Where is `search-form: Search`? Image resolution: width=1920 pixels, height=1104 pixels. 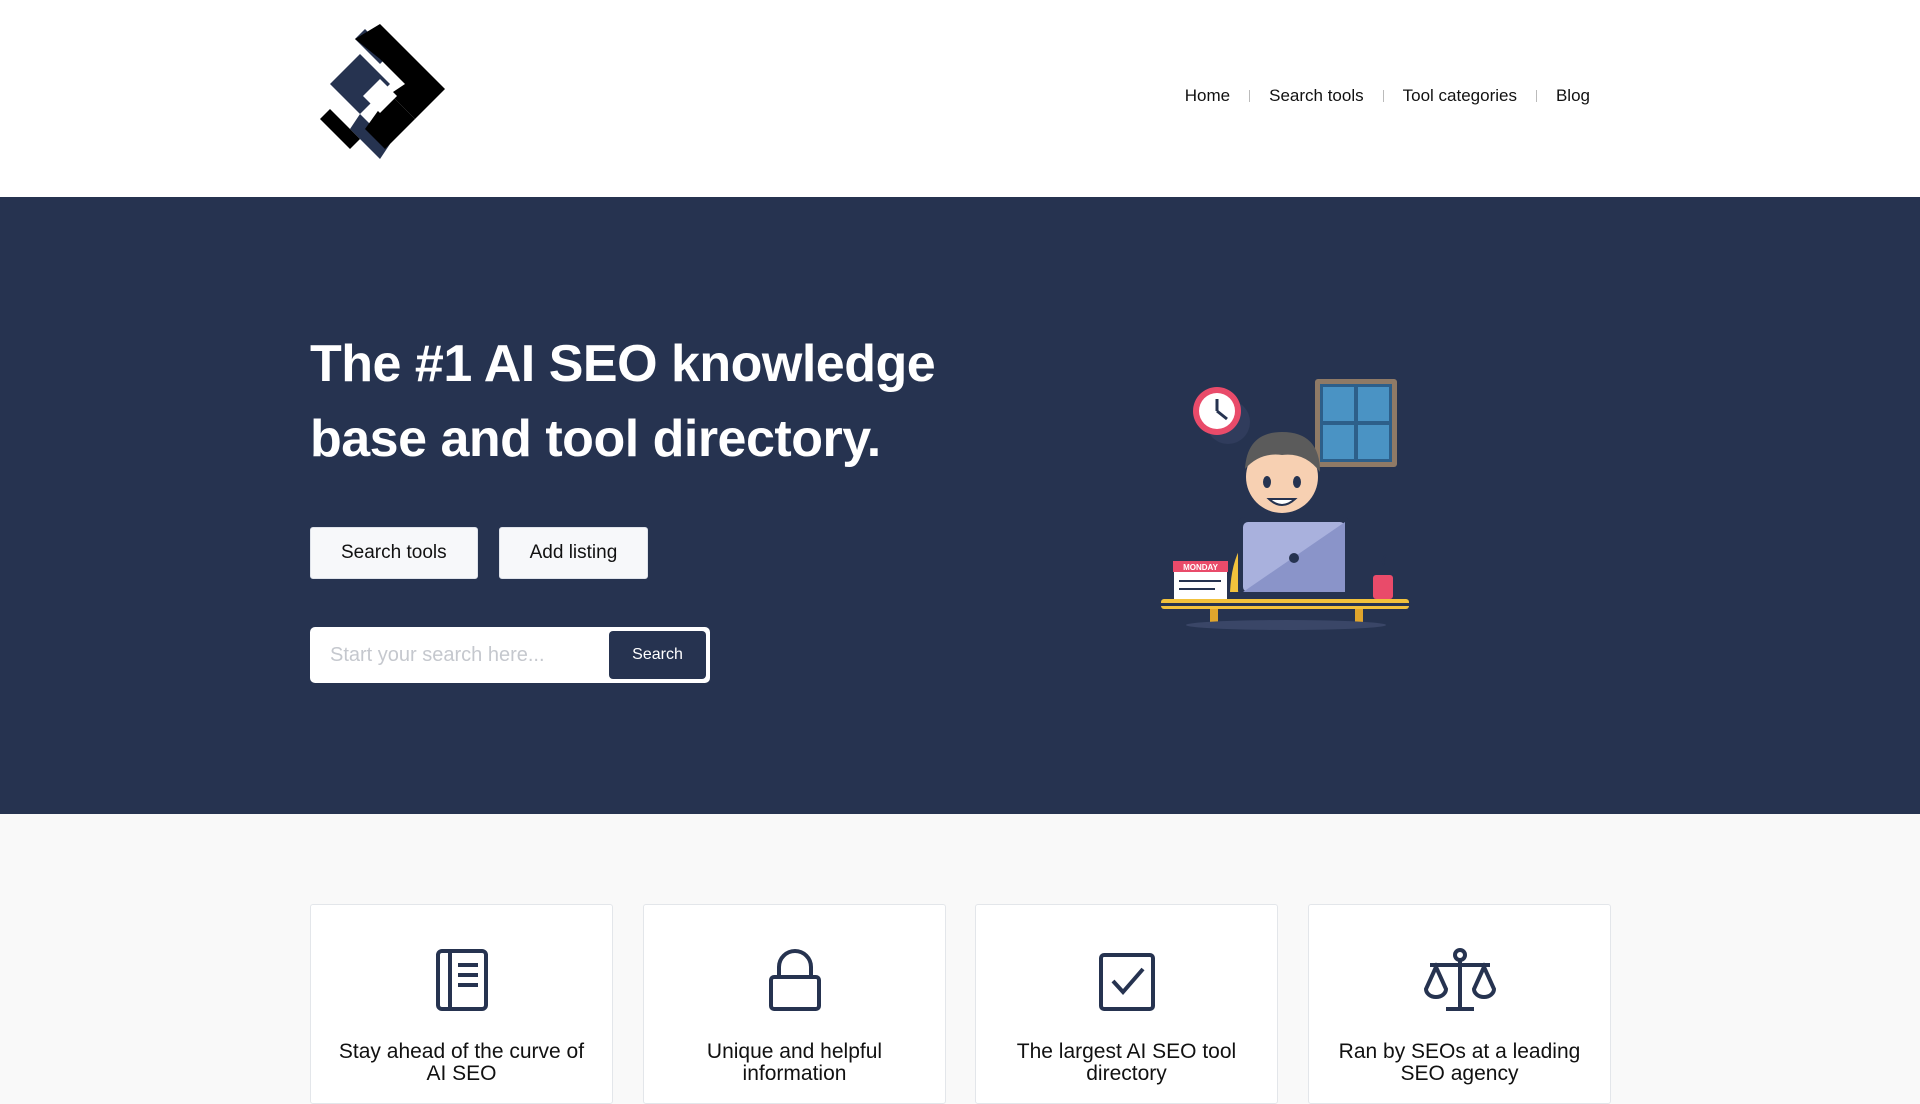
search-form: Search is located at coordinates (510, 655).